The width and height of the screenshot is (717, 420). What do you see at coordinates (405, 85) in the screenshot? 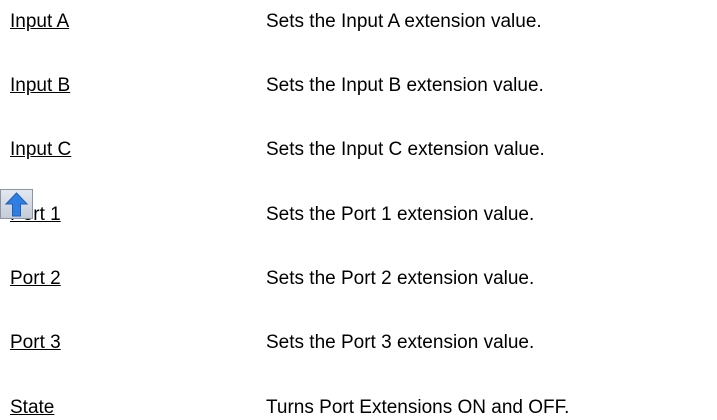
I see `description-input-b: Sets the Input B extension value.` at bounding box center [405, 85].